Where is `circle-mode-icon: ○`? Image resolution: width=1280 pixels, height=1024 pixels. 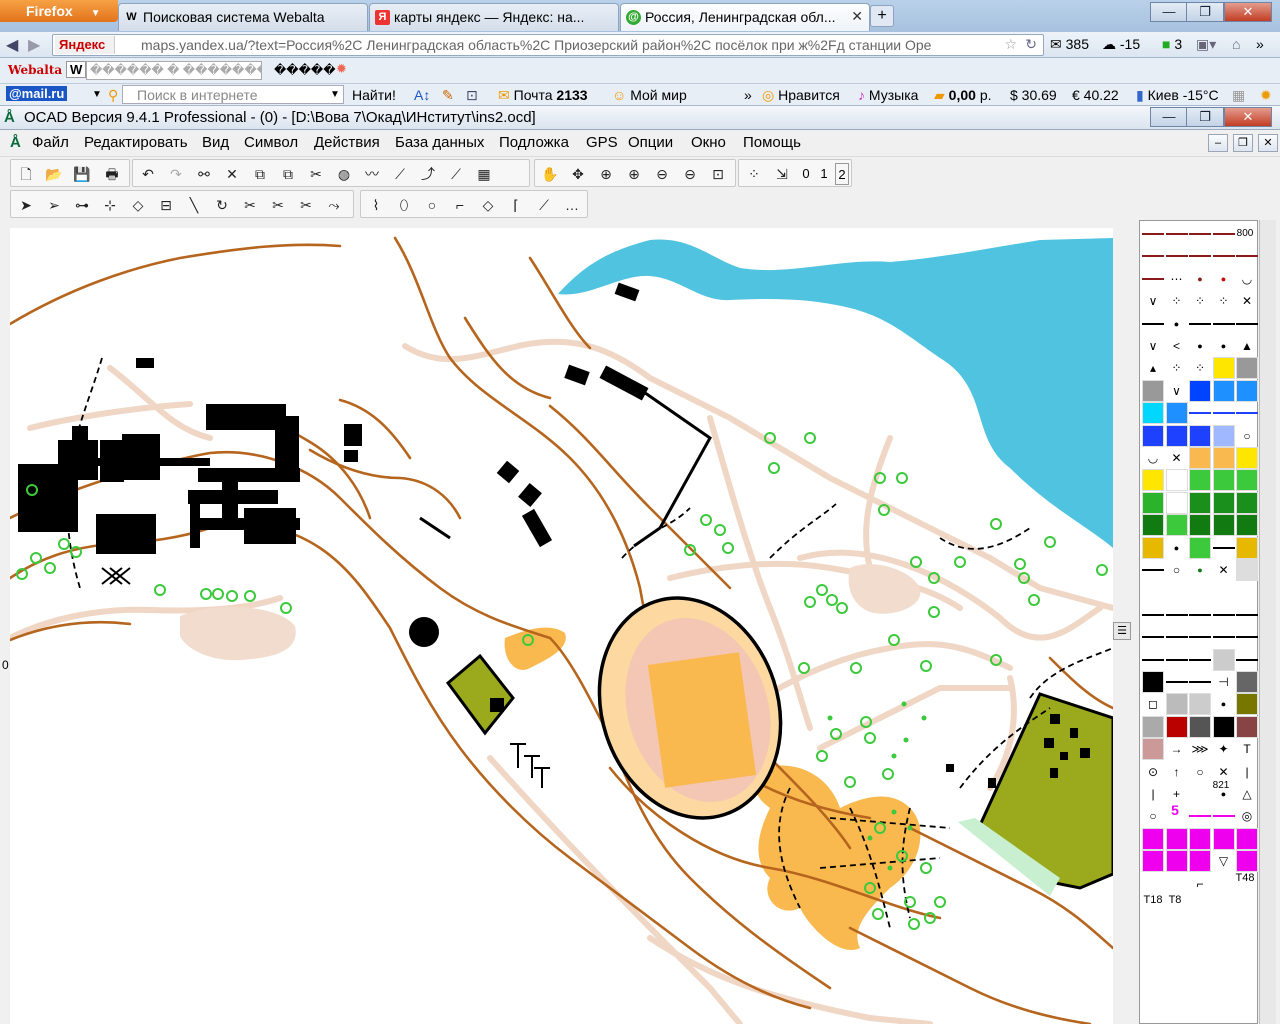
circle-mode-icon: ○ is located at coordinates (432, 205).